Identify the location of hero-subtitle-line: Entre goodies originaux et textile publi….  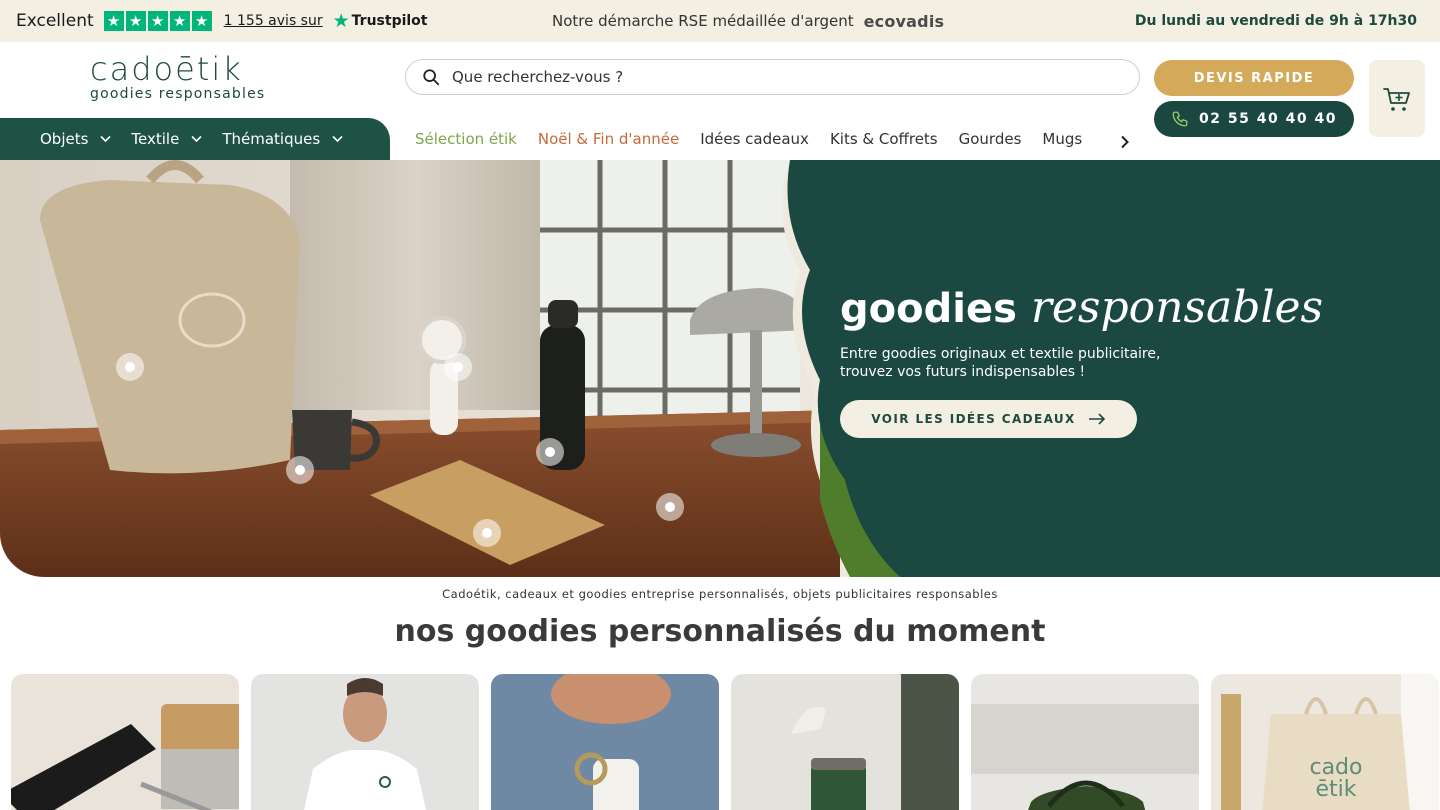
(1000, 354).